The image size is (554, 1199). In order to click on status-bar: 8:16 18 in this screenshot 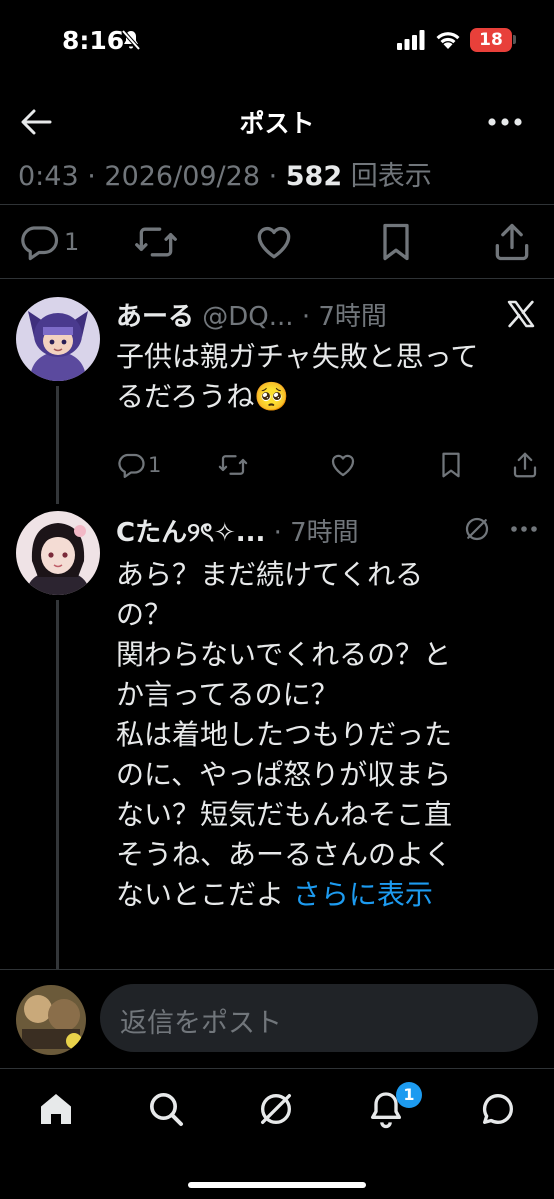, I will do `click(277, 42)`.